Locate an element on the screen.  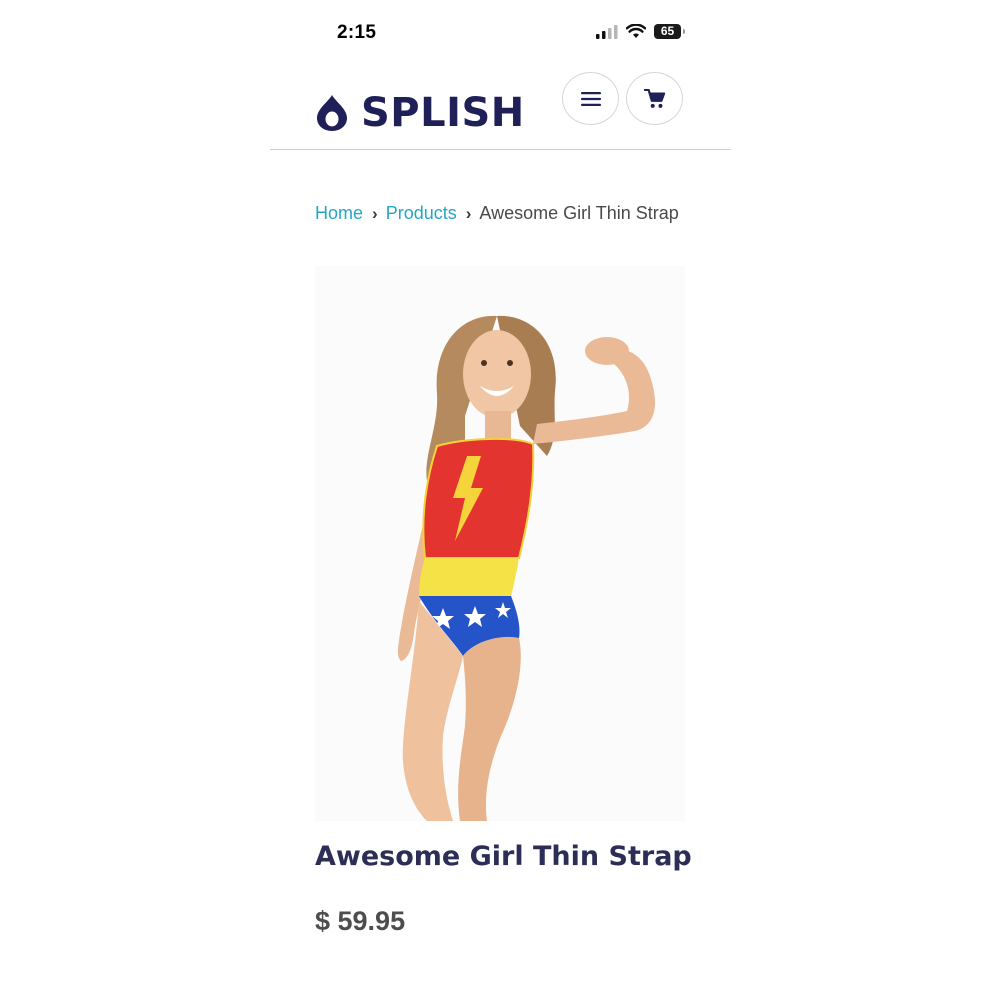
shopping-cart-icon is located at coordinates (654, 98).